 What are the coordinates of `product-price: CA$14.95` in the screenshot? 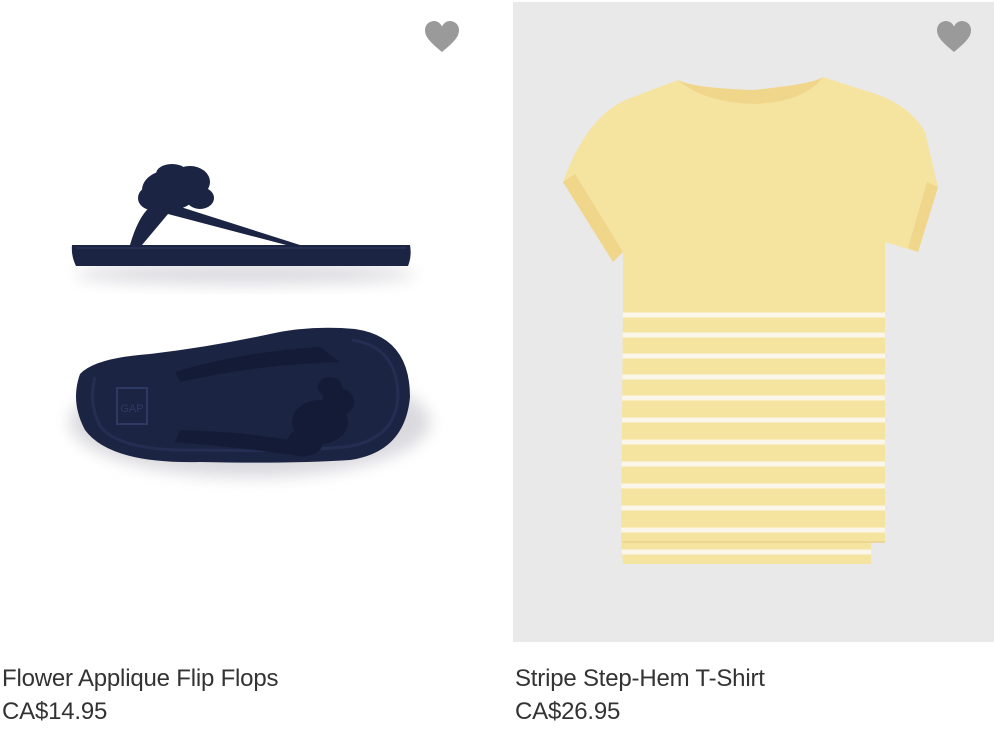 It's located at (55, 711).